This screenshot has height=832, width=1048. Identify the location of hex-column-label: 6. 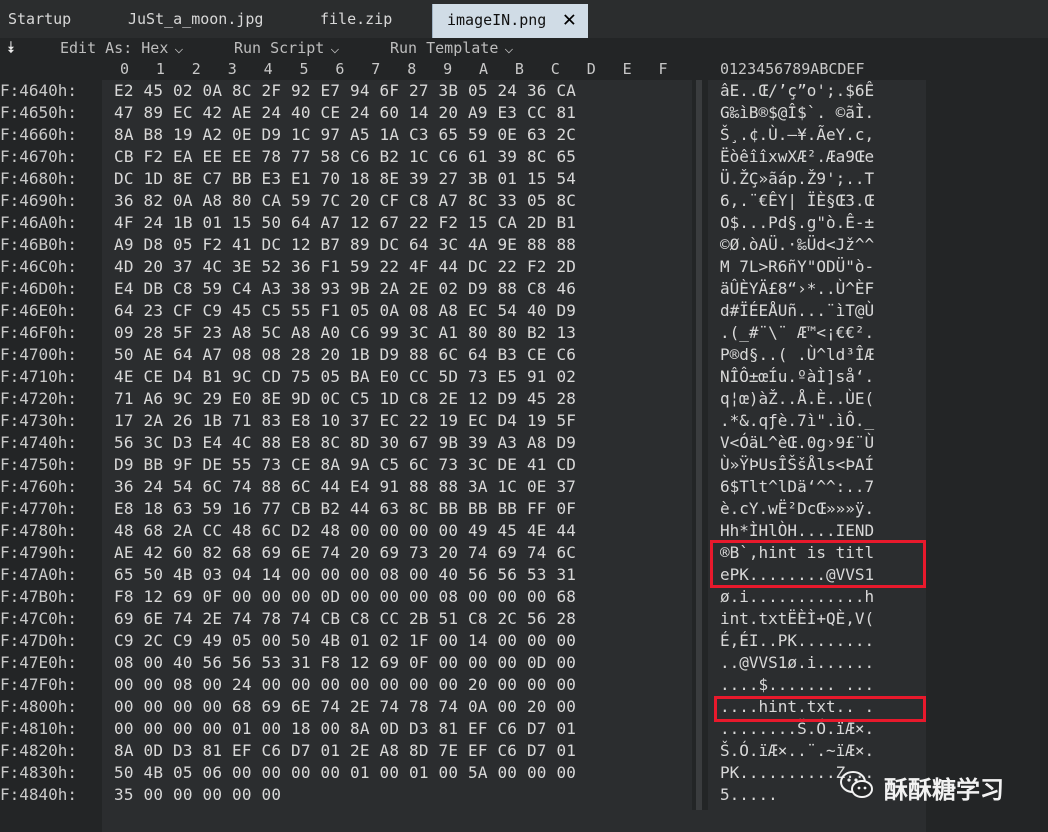
(340, 69).